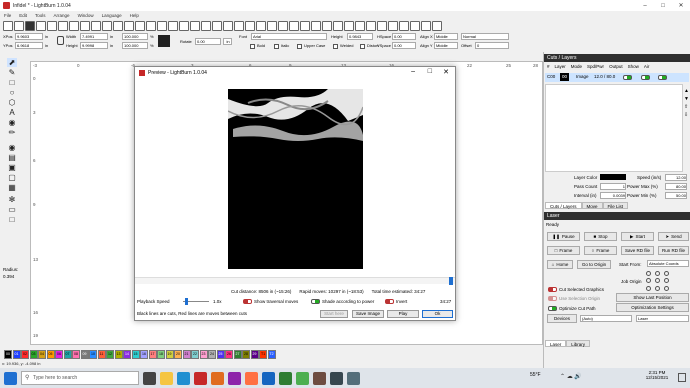  I want to click on start-button: ▶ Start, so click(637, 236).